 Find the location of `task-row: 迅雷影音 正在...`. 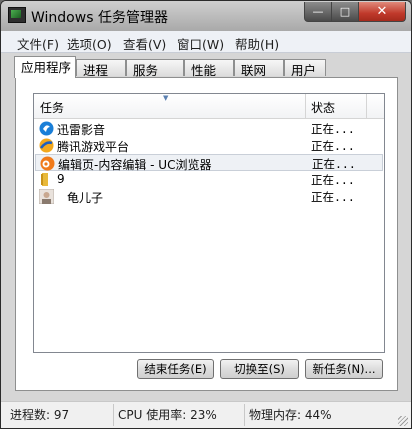

task-row: 迅雷影音 正在... is located at coordinates (209, 128).